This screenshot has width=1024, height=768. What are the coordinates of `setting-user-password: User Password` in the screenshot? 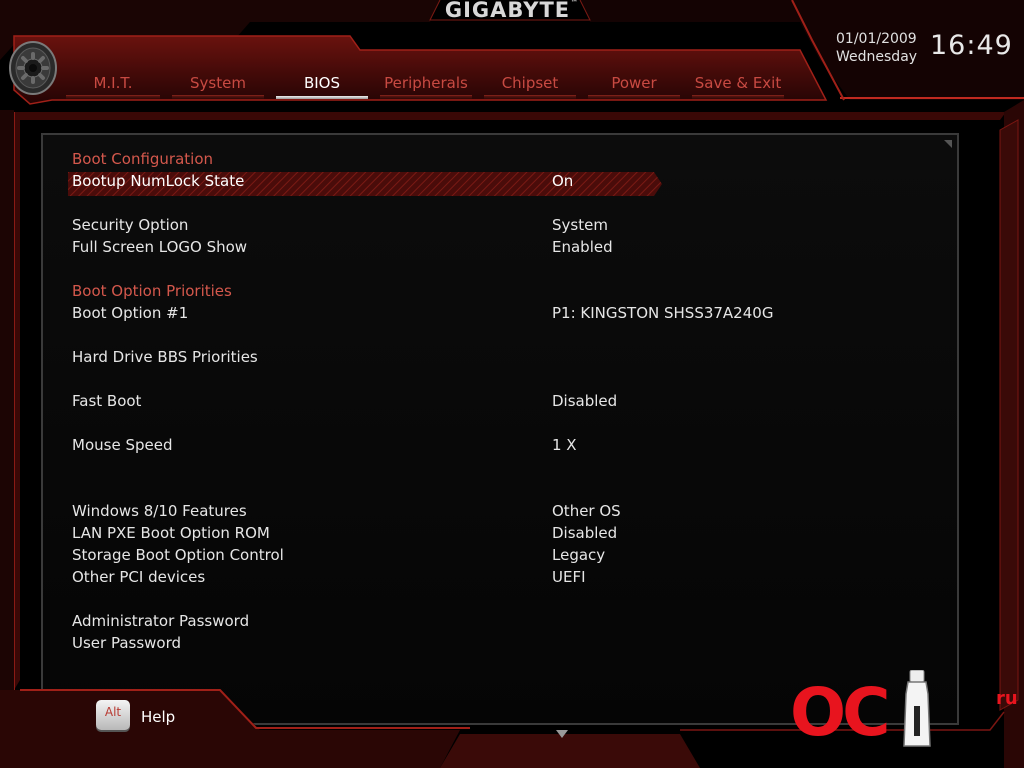 It's located at (497, 643).